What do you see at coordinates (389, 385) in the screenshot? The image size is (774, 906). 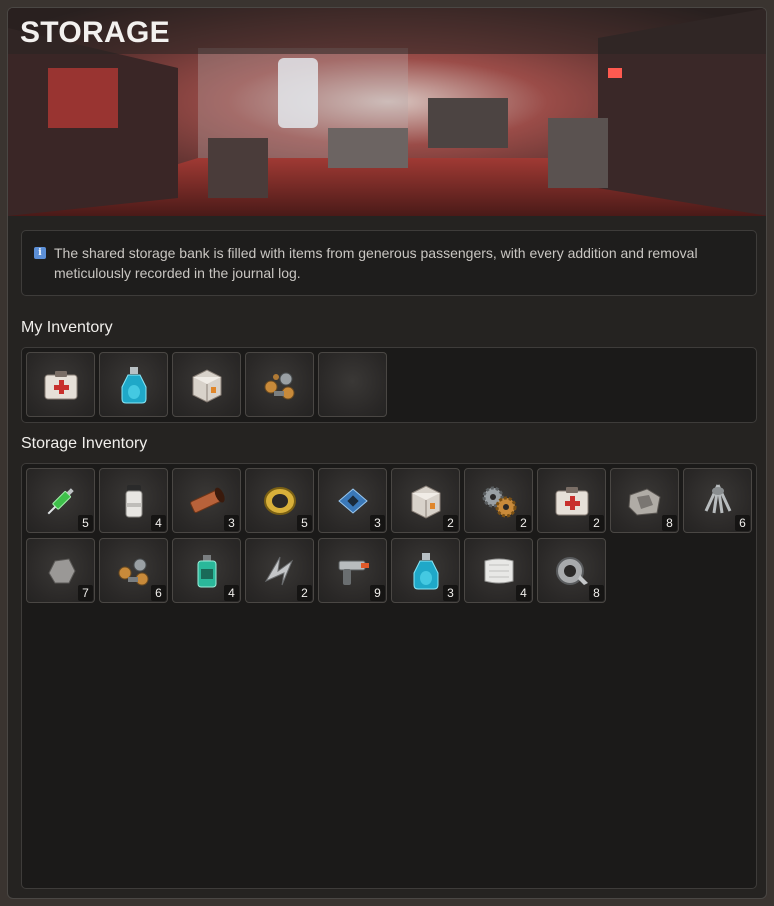 I see `my-inventory-panel` at bounding box center [389, 385].